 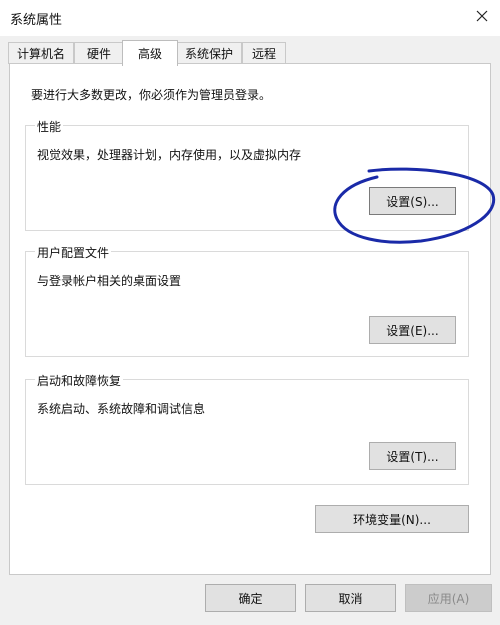 What do you see at coordinates (41, 53) in the screenshot?
I see `tab-computer-name: 计算机名` at bounding box center [41, 53].